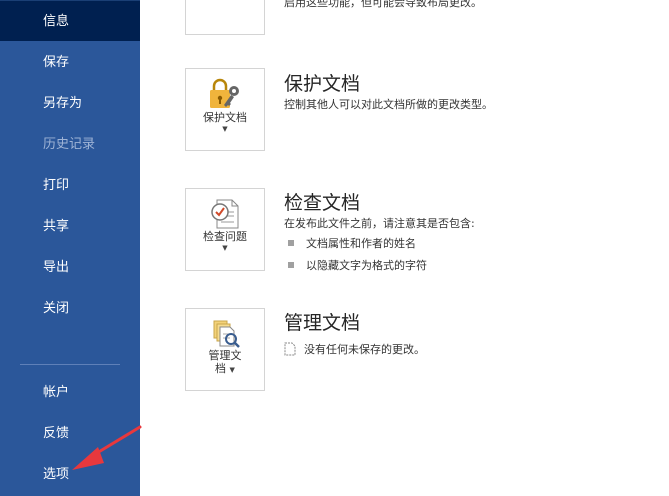 The height and width of the screenshot is (496, 669). I want to click on inspect-document-description: 在发布此文件之前，请注意其是否包含:, so click(379, 223).